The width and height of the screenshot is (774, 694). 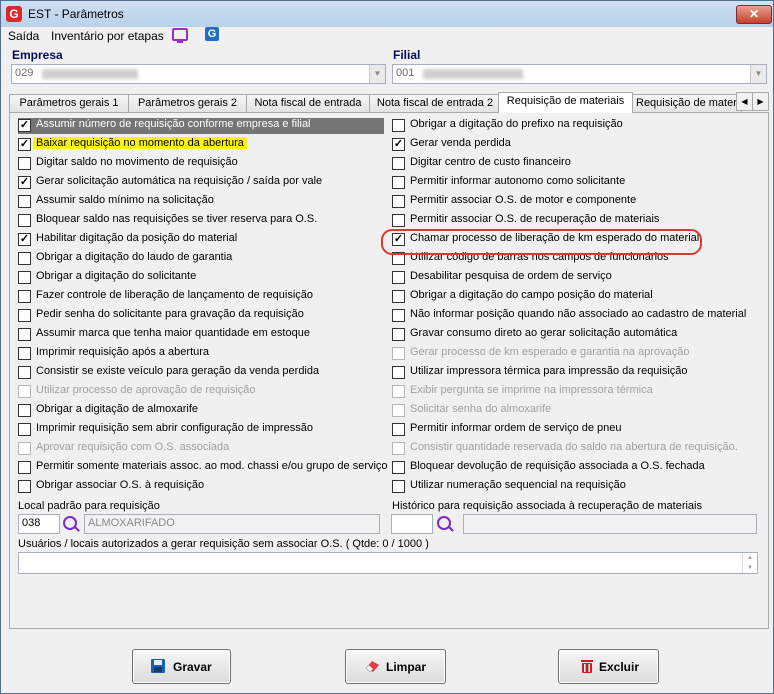 I want to click on usuarios-textarea: ▲ ▼, so click(x=388, y=563).